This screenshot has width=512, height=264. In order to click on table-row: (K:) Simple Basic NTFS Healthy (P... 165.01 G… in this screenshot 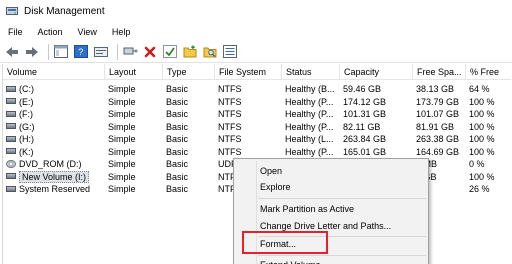, I will do `click(256, 152)`.